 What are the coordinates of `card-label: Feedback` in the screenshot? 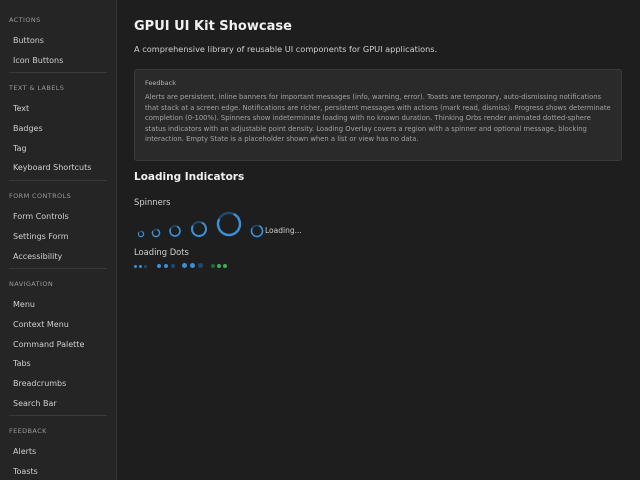 It's located at (160, 83).